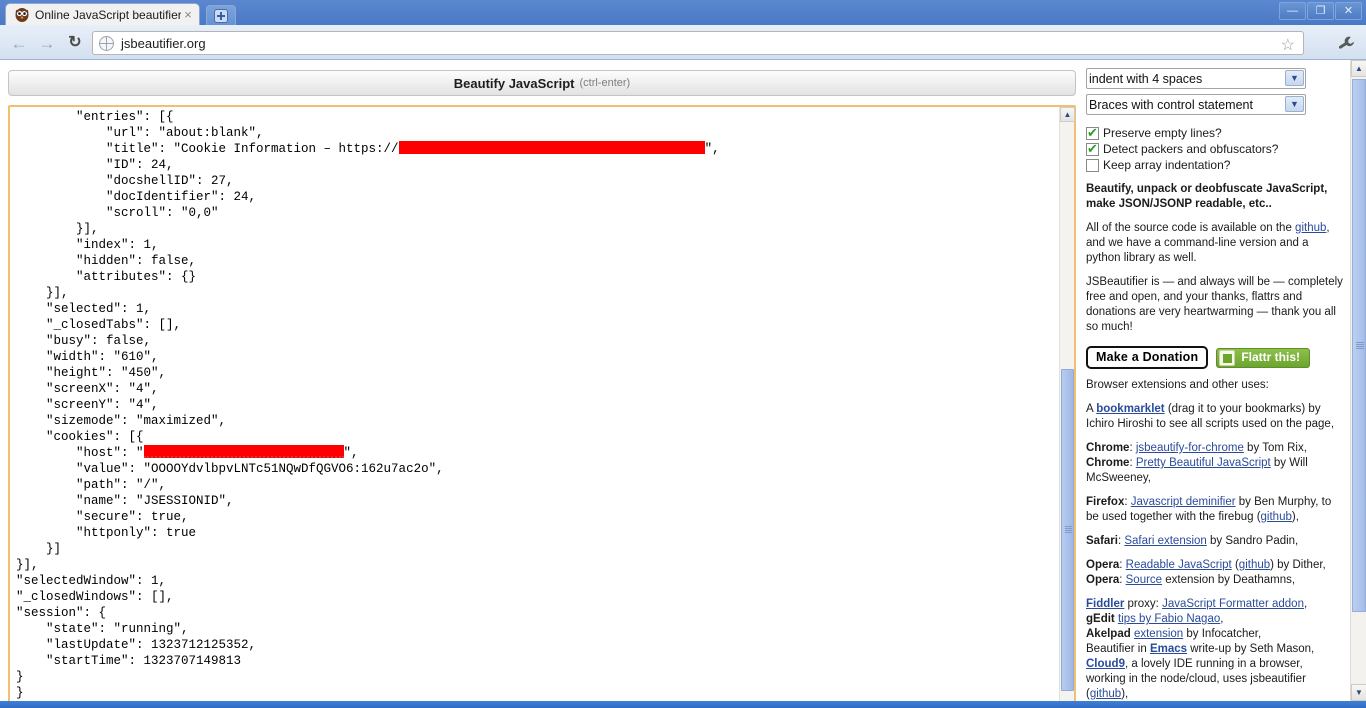 This screenshot has width=1366, height=708. I want to click on checkbox-detect-packers: Detect packers and obfuscators?, so click(1215, 149).